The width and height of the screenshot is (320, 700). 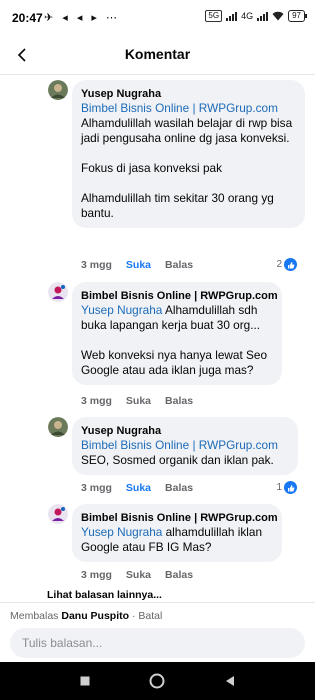 I want to click on system-nav-bar, so click(x=157, y=681).